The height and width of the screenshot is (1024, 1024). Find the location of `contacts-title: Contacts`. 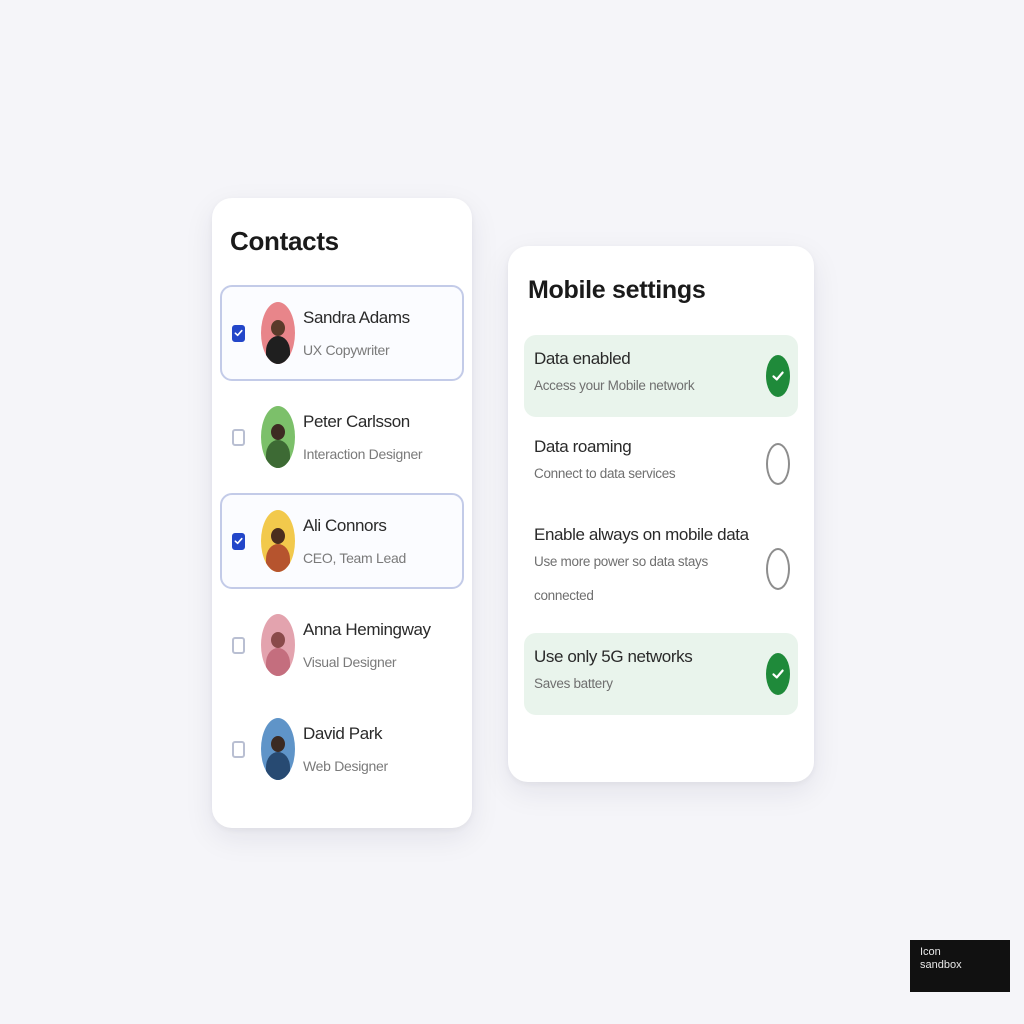

contacts-title: Contacts is located at coordinates (284, 241).